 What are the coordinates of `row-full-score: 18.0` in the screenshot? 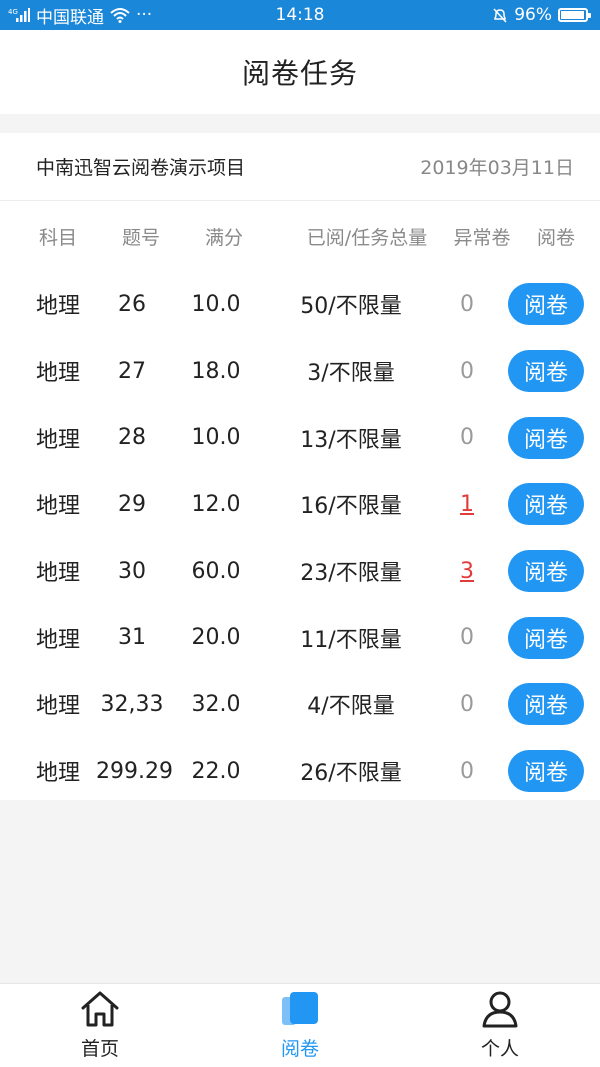 It's located at (216, 371).